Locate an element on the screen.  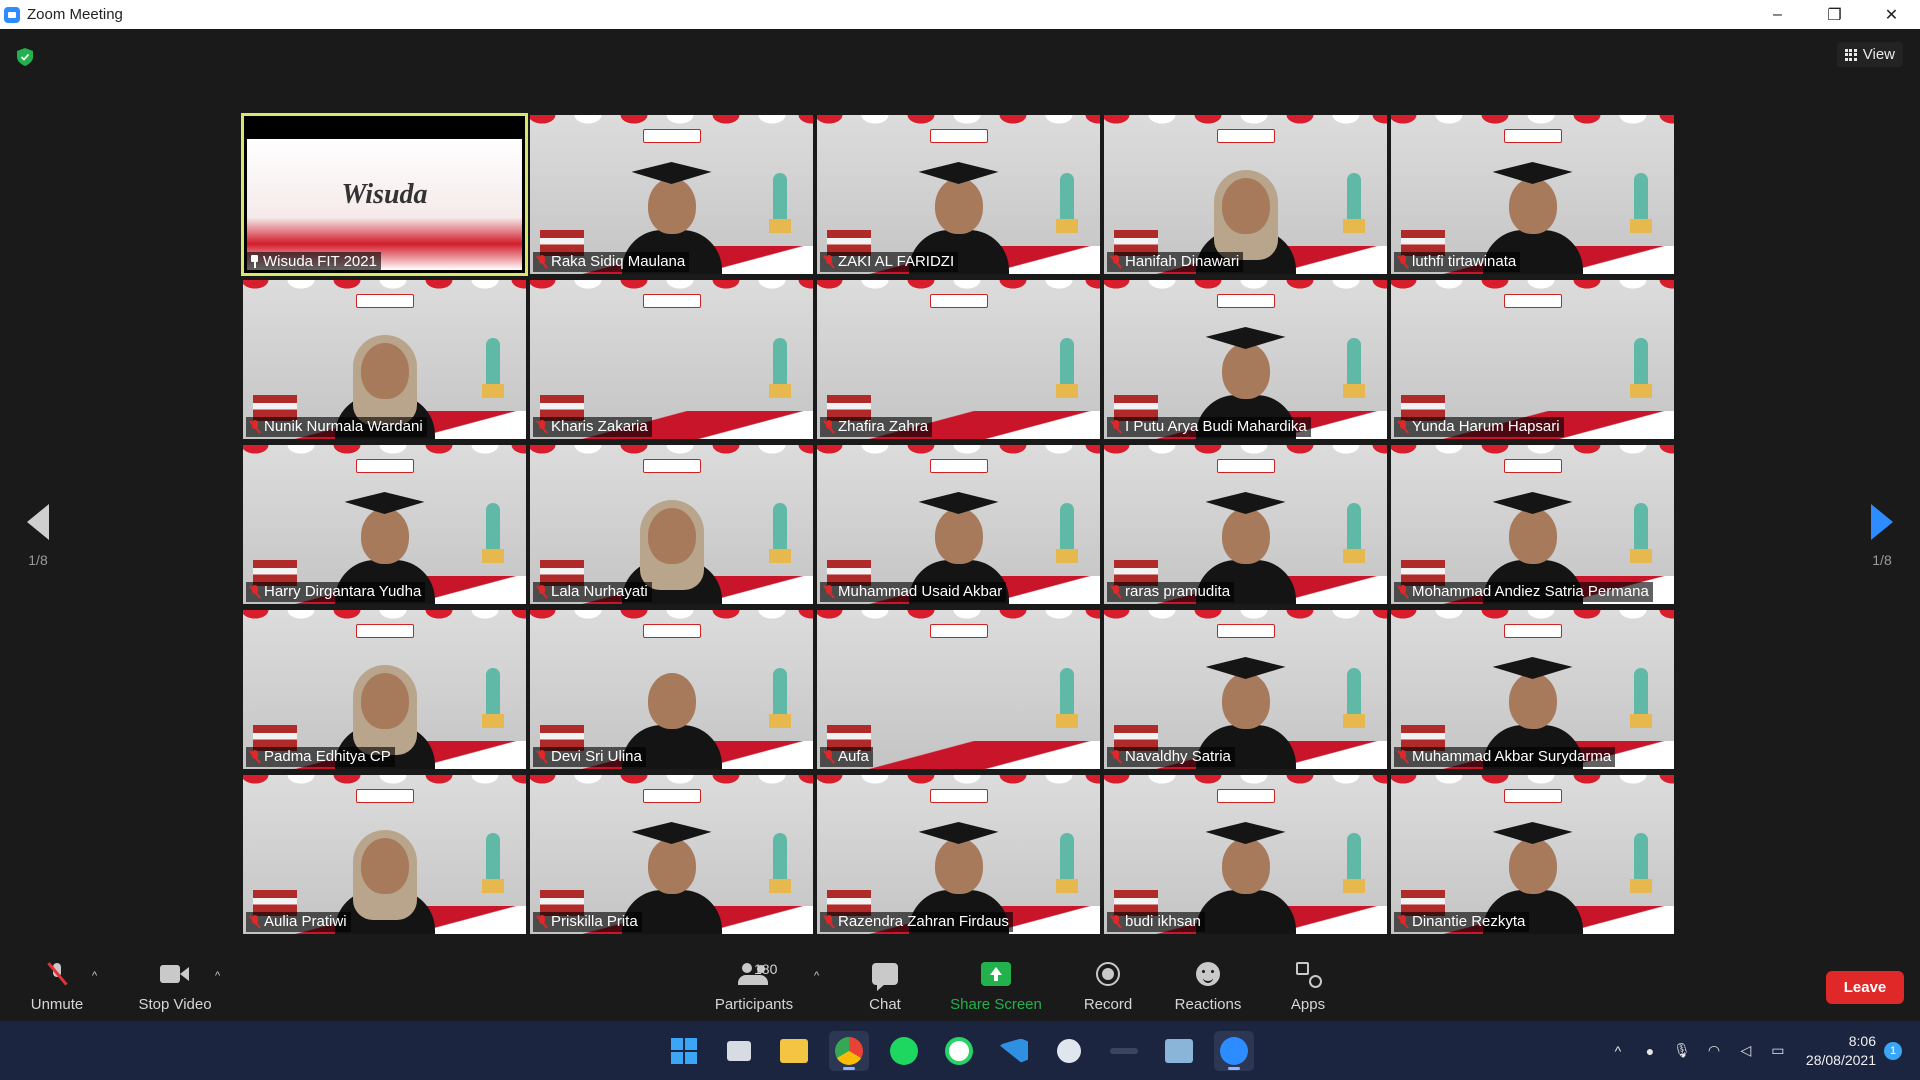
stop-video-label: Stop Video is located at coordinates (175, 1004).